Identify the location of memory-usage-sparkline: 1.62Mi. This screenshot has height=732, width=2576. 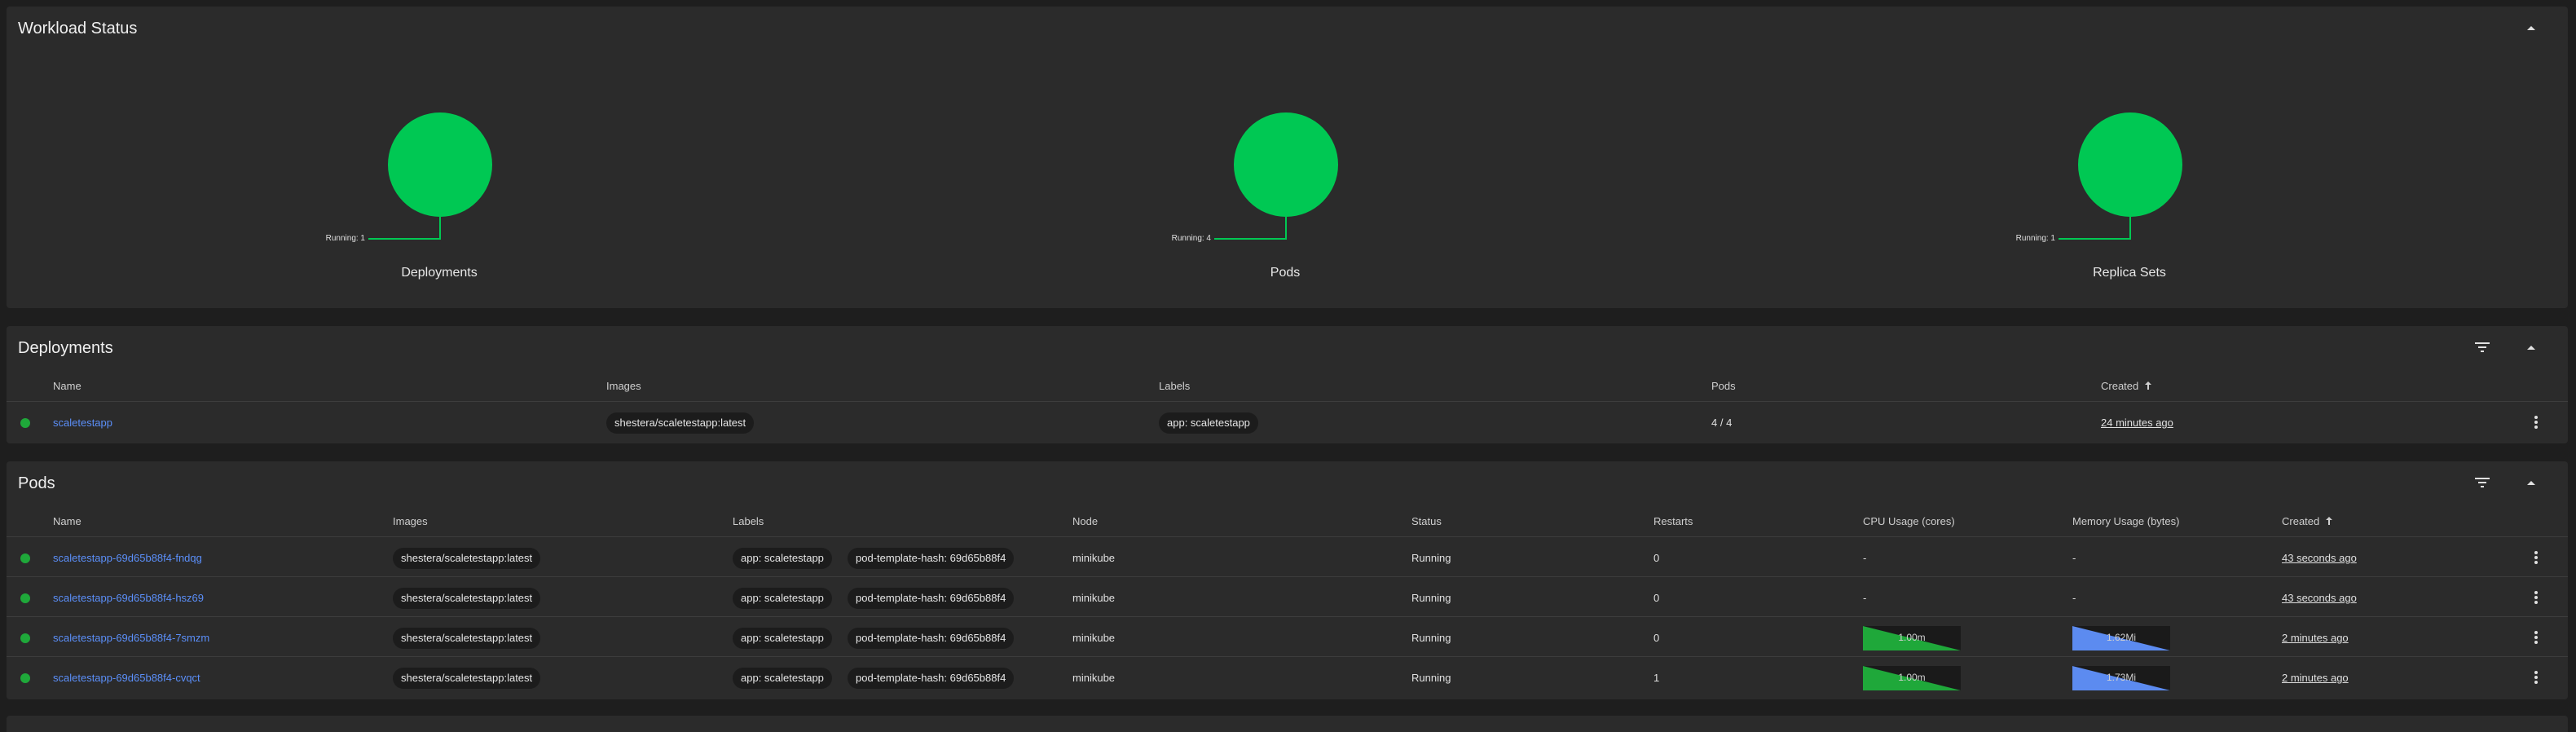
(2121, 638).